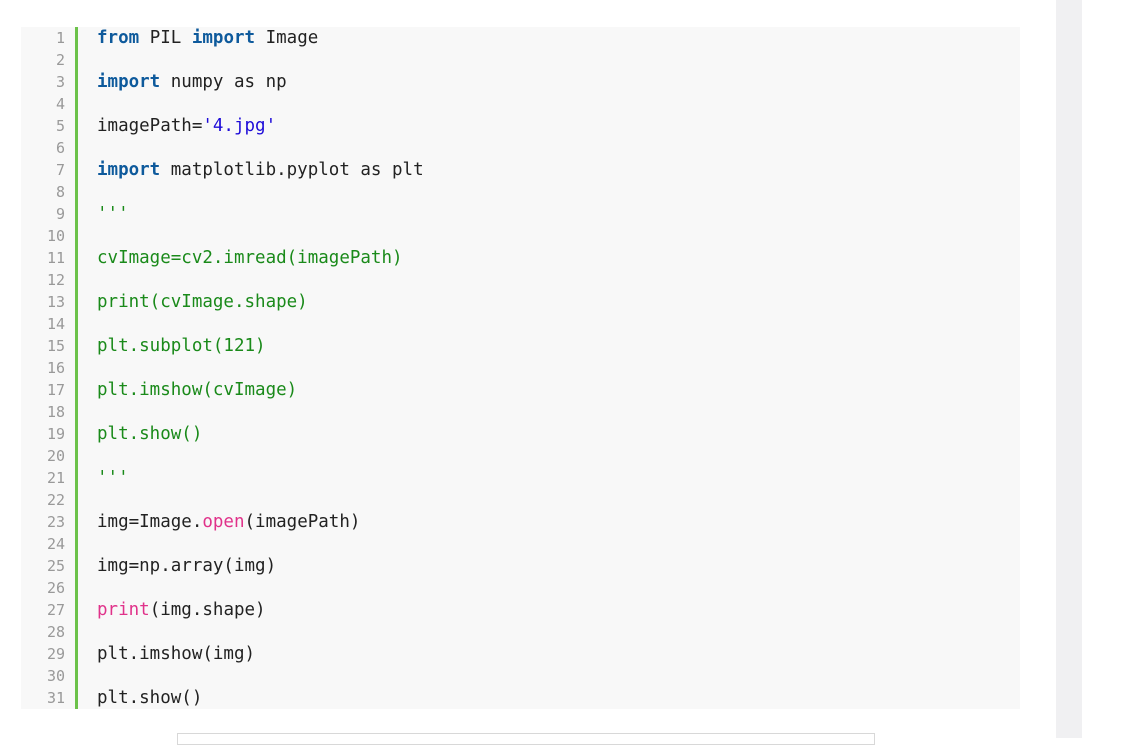  I want to click on line-number: 1, so click(60, 38).